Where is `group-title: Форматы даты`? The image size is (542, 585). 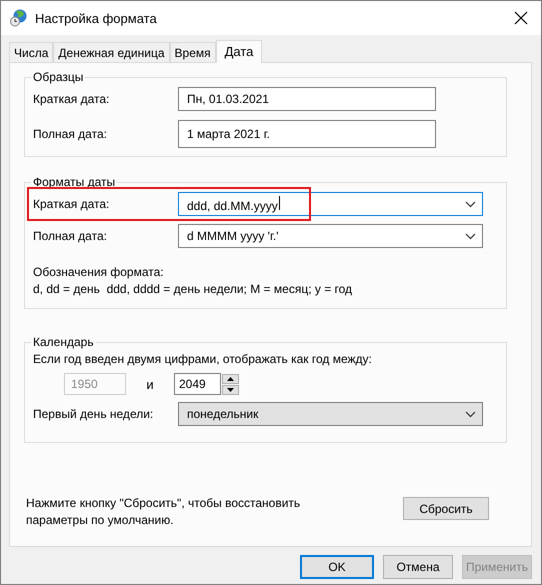 group-title: Форматы даты is located at coordinates (74, 182).